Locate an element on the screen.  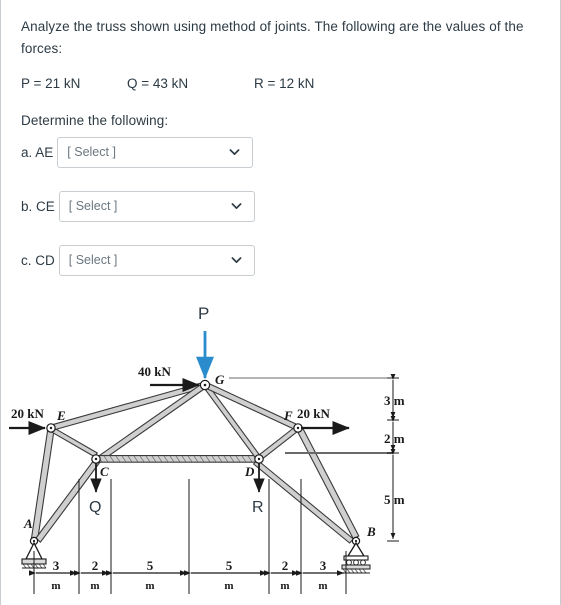
hdim-1-unit: m is located at coordinates (55, 586).